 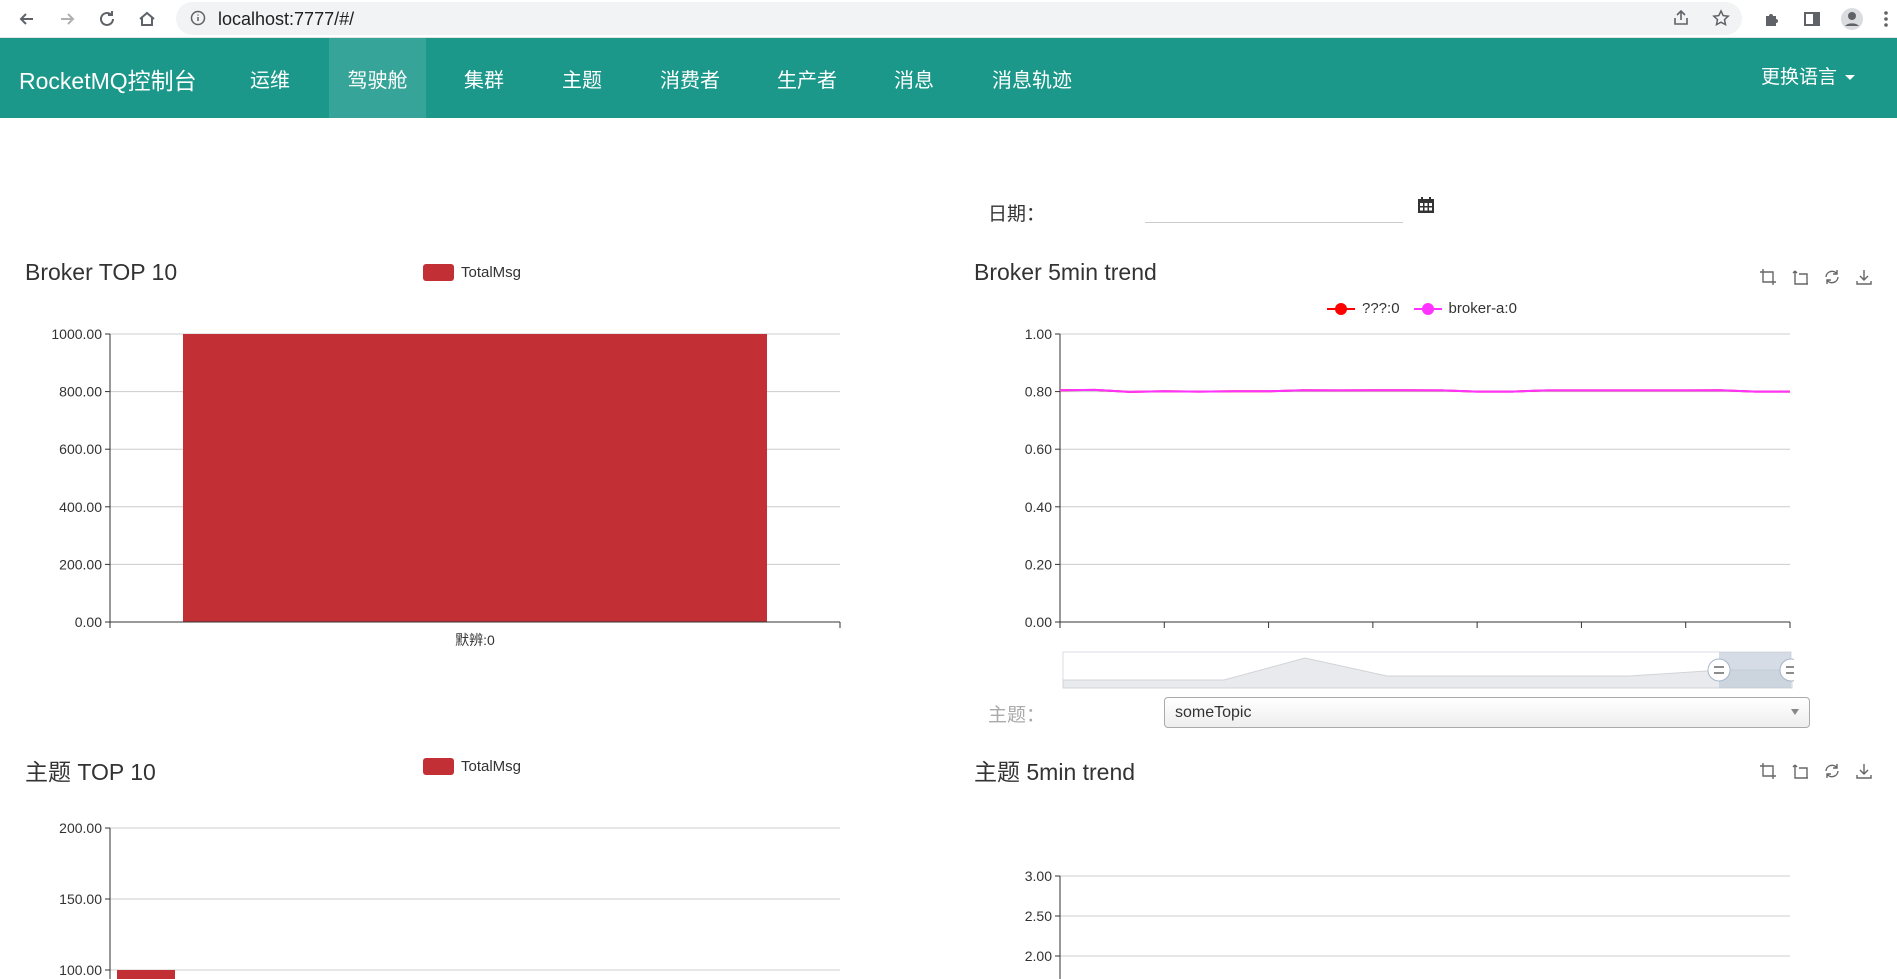 What do you see at coordinates (1038, 564) in the screenshot?
I see `y-tick-label: 0.20` at bounding box center [1038, 564].